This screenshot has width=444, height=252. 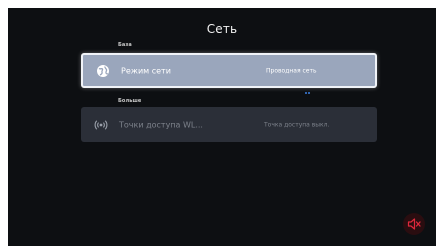 What do you see at coordinates (130, 101) in the screenshot?
I see `section-label-more: Больше` at bounding box center [130, 101].